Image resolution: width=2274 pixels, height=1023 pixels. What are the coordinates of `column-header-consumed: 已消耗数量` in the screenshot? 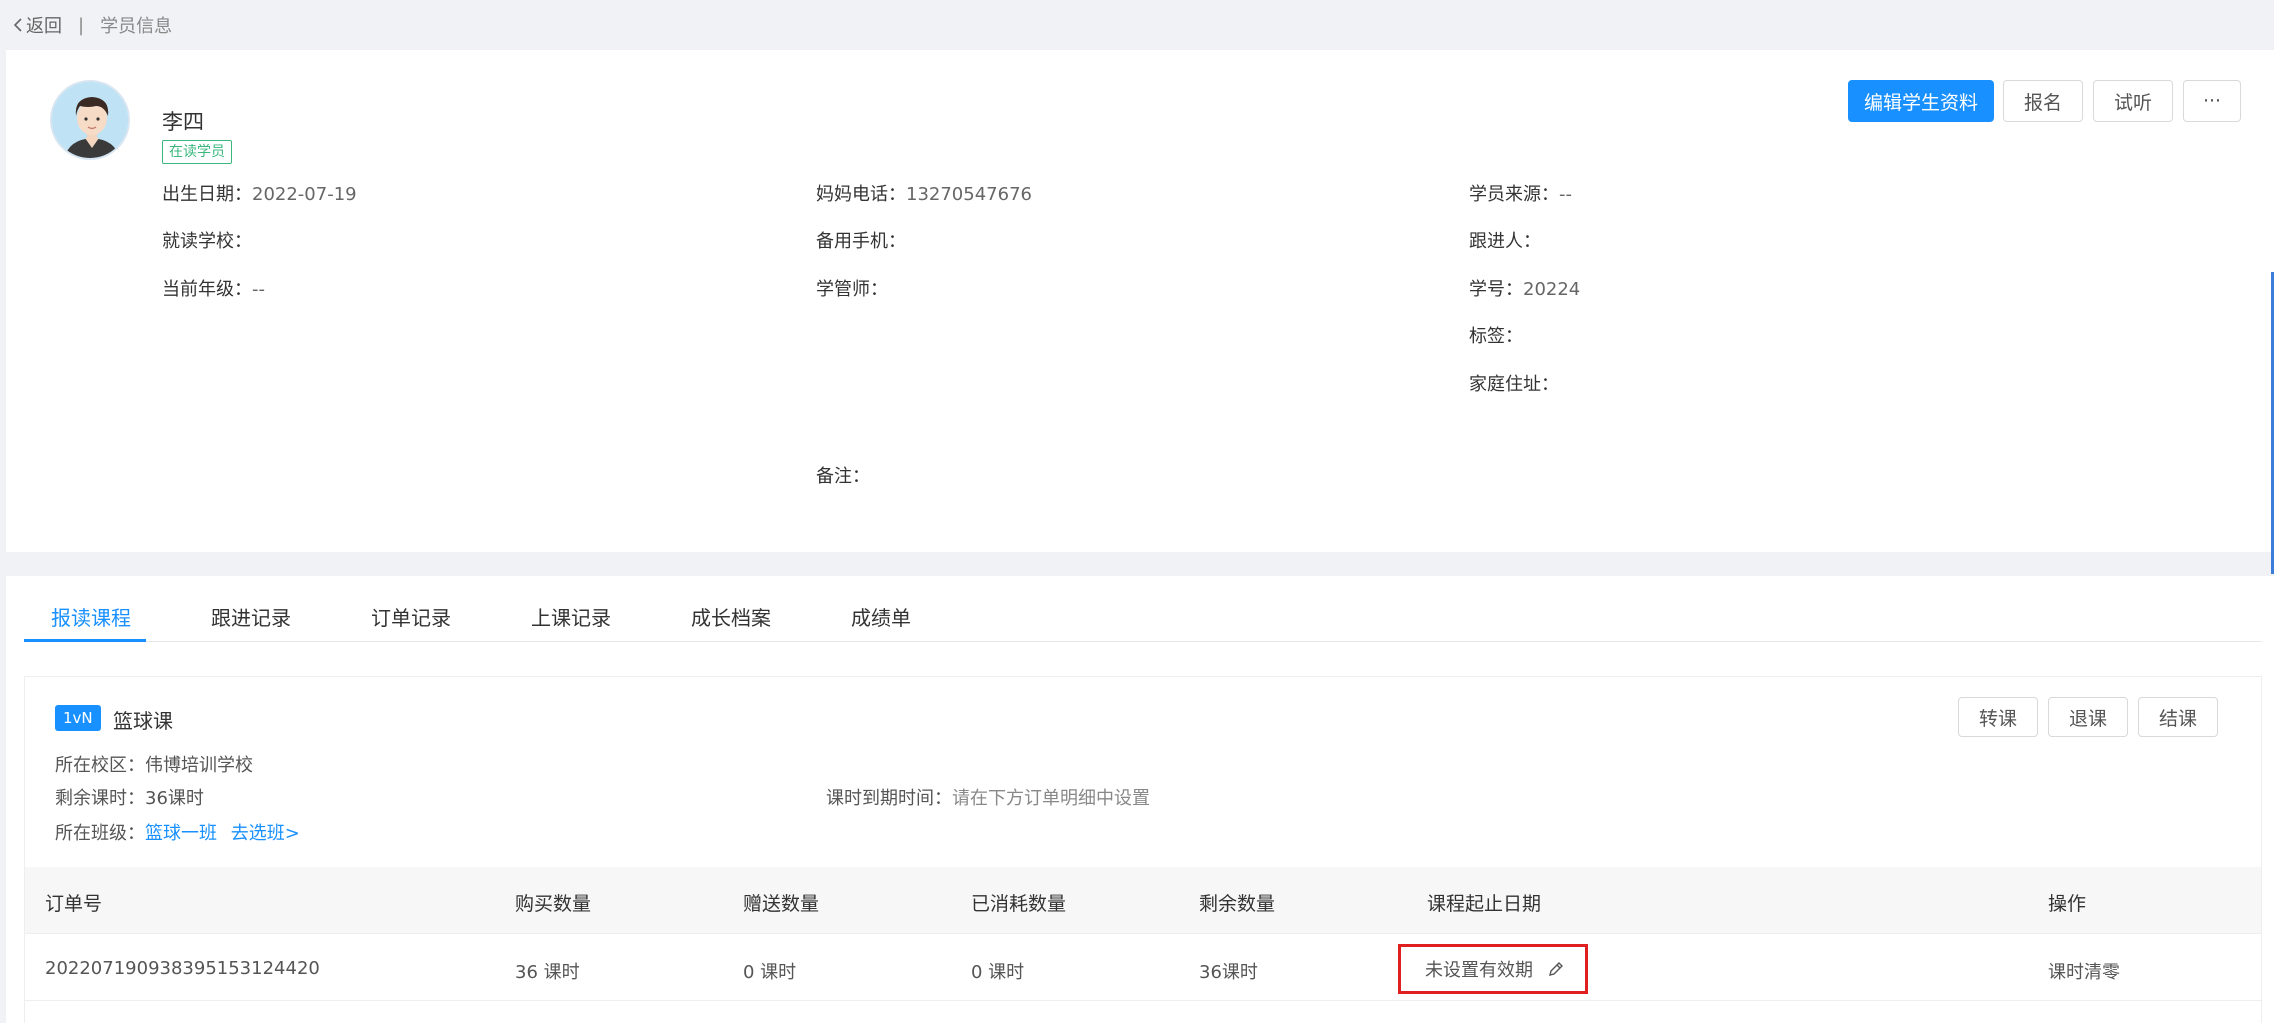 It's located at (1019, 904).